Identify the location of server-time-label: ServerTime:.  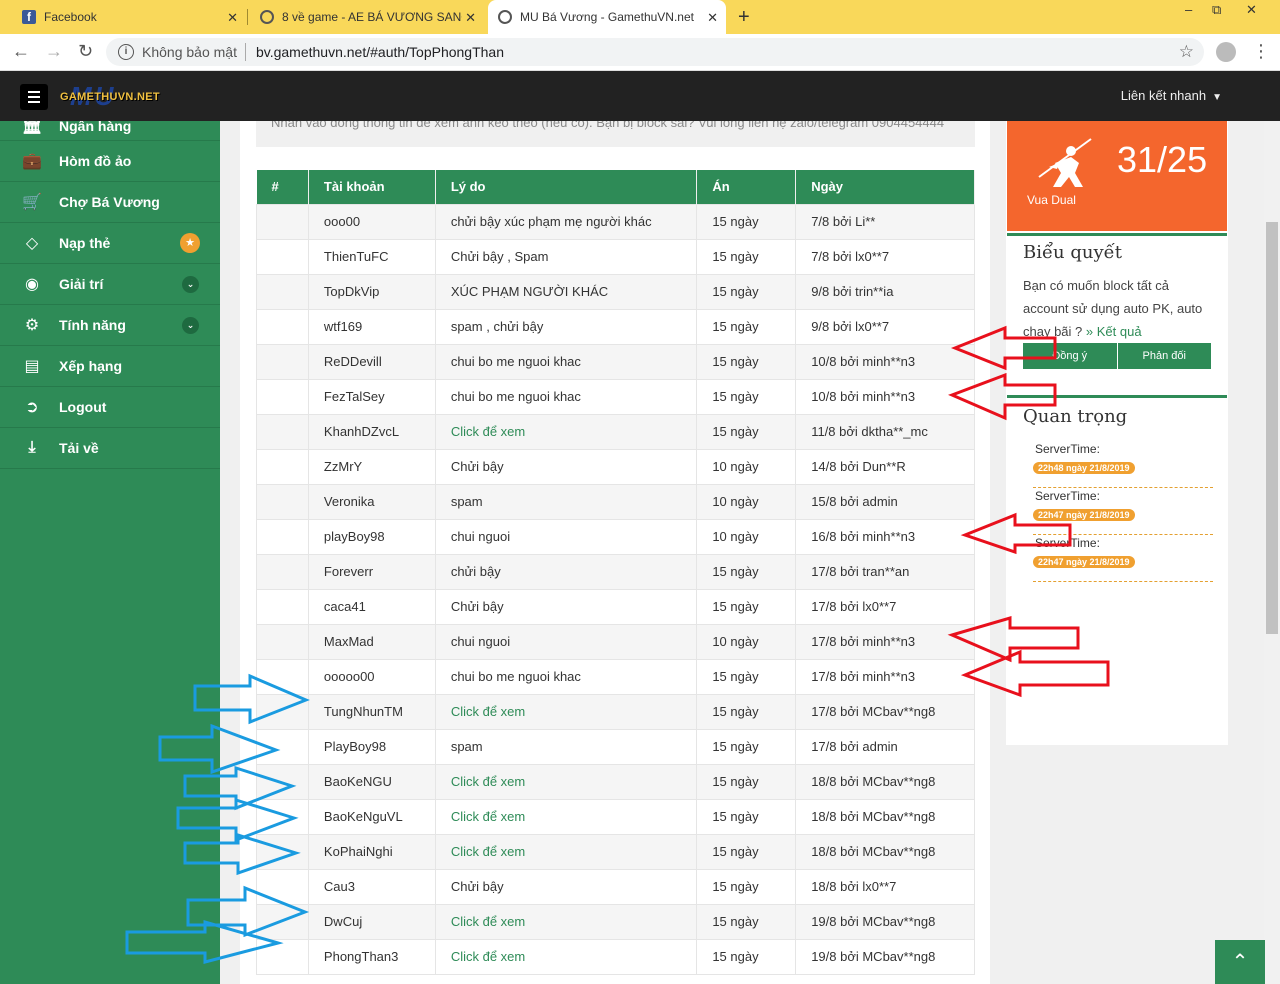
(1067, 496).